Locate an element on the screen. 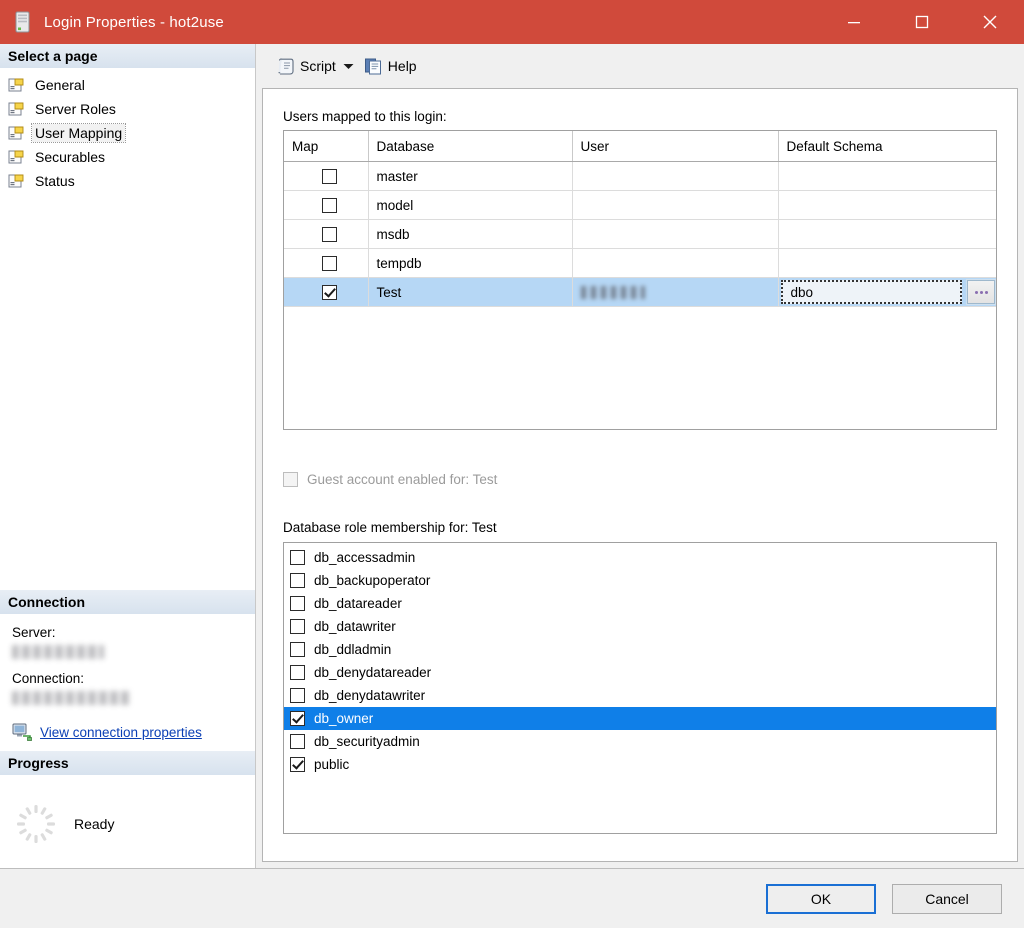  role-item: db_accessadmin is located at coordinates (640, 557).